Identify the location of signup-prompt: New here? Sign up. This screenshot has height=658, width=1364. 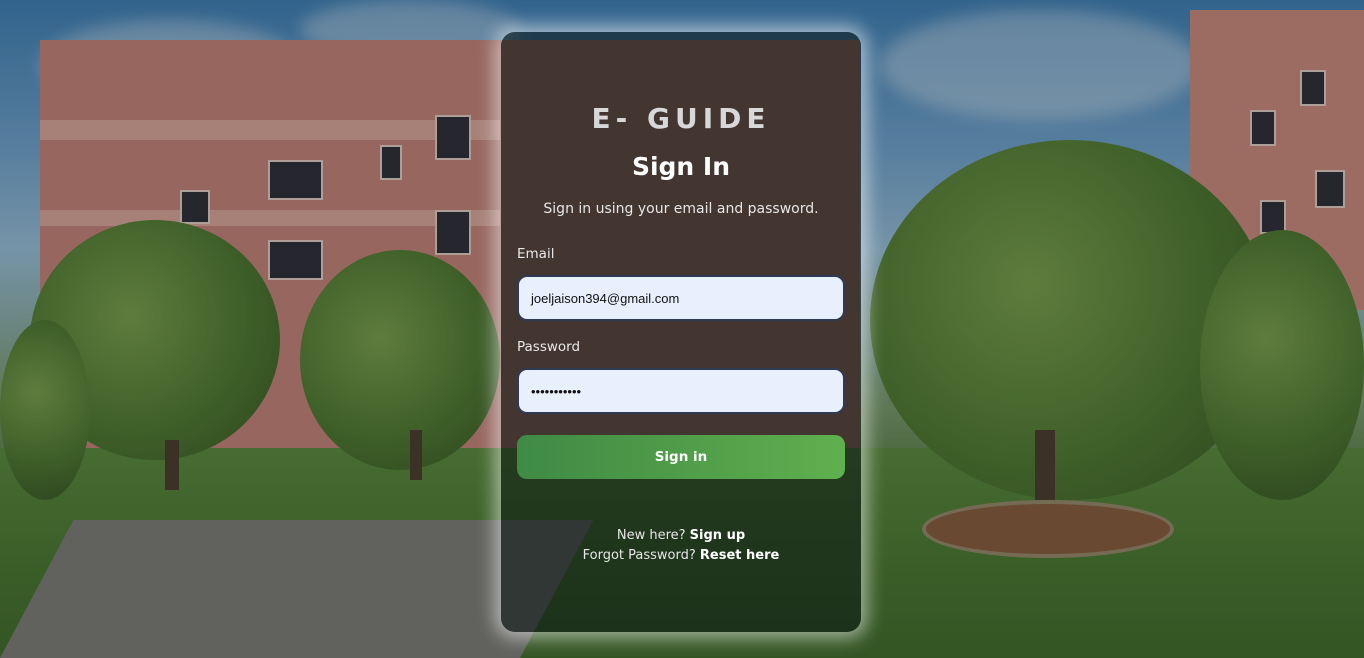
(681, 535).